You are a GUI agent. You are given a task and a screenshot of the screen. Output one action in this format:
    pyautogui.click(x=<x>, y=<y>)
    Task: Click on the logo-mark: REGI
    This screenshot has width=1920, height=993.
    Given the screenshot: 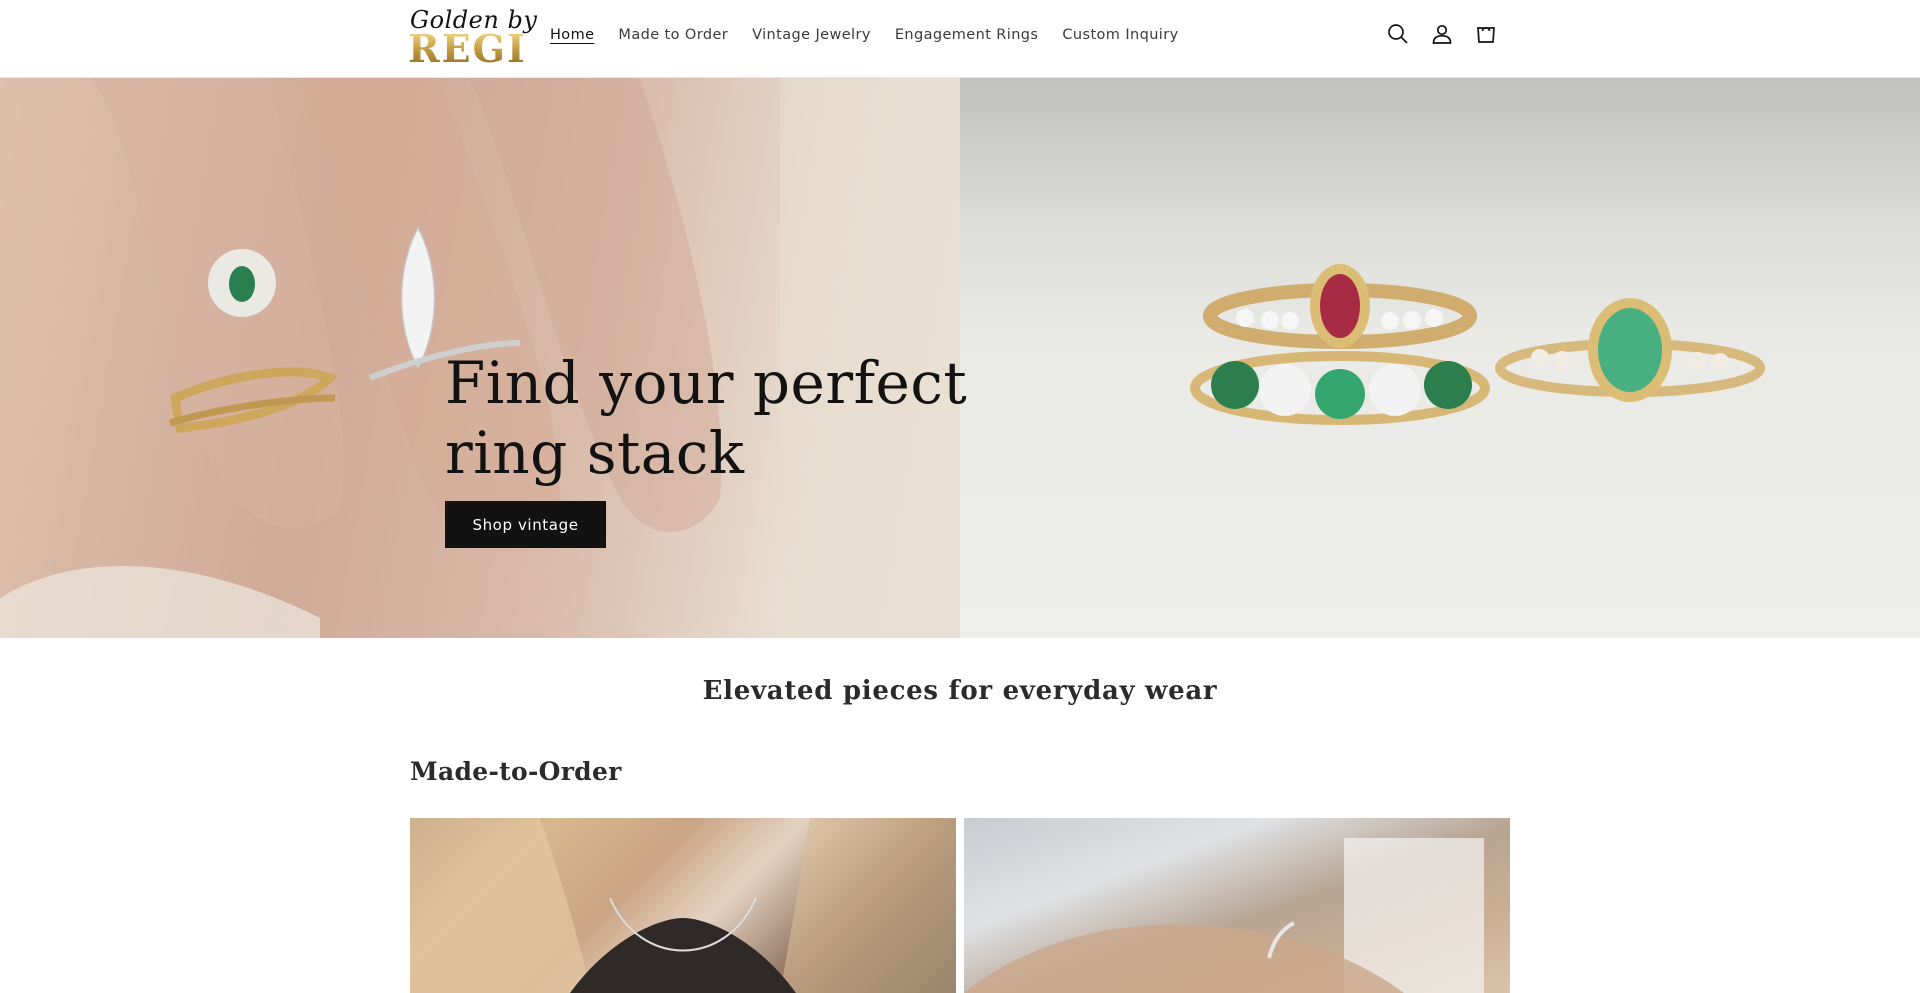 What is the action you would take?
    pyautogui.click(x=467, y=48)
    